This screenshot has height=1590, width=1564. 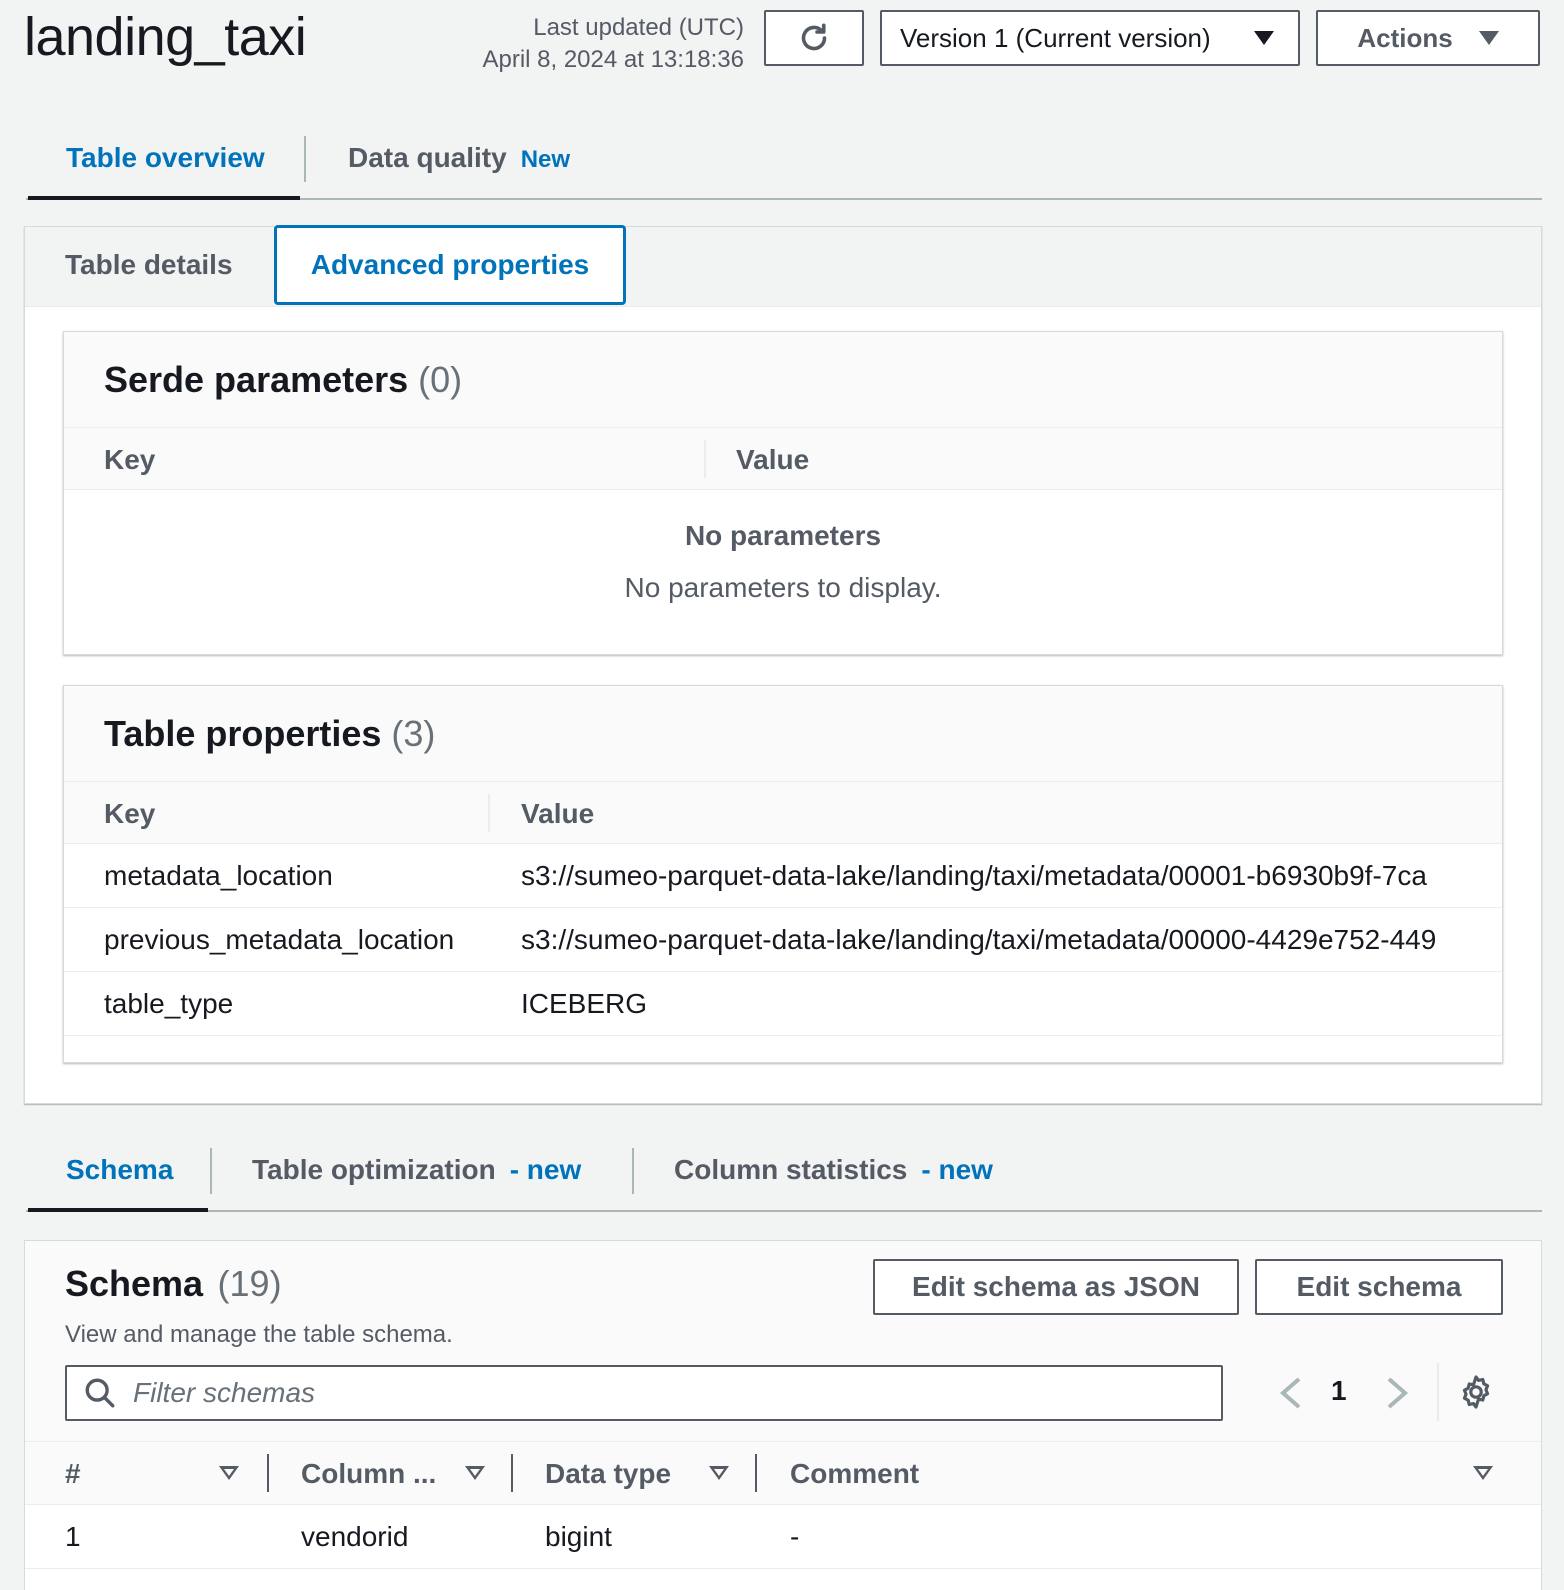 What do you see at coordinates (783, 734) in the screenshot?
I see `table-properties-header: Table properties (3)` at bounding box center [783, 734].